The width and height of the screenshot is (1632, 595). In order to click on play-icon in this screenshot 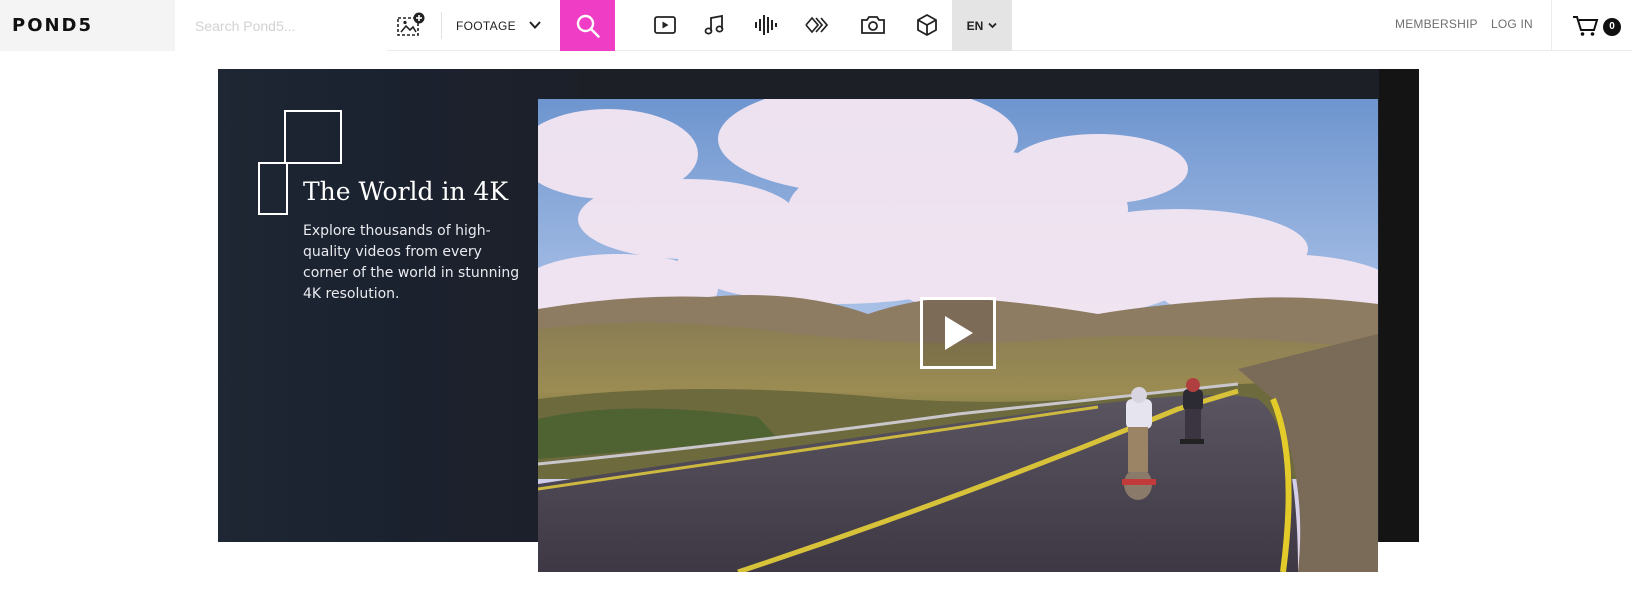, I will do `click(959, 333)`.